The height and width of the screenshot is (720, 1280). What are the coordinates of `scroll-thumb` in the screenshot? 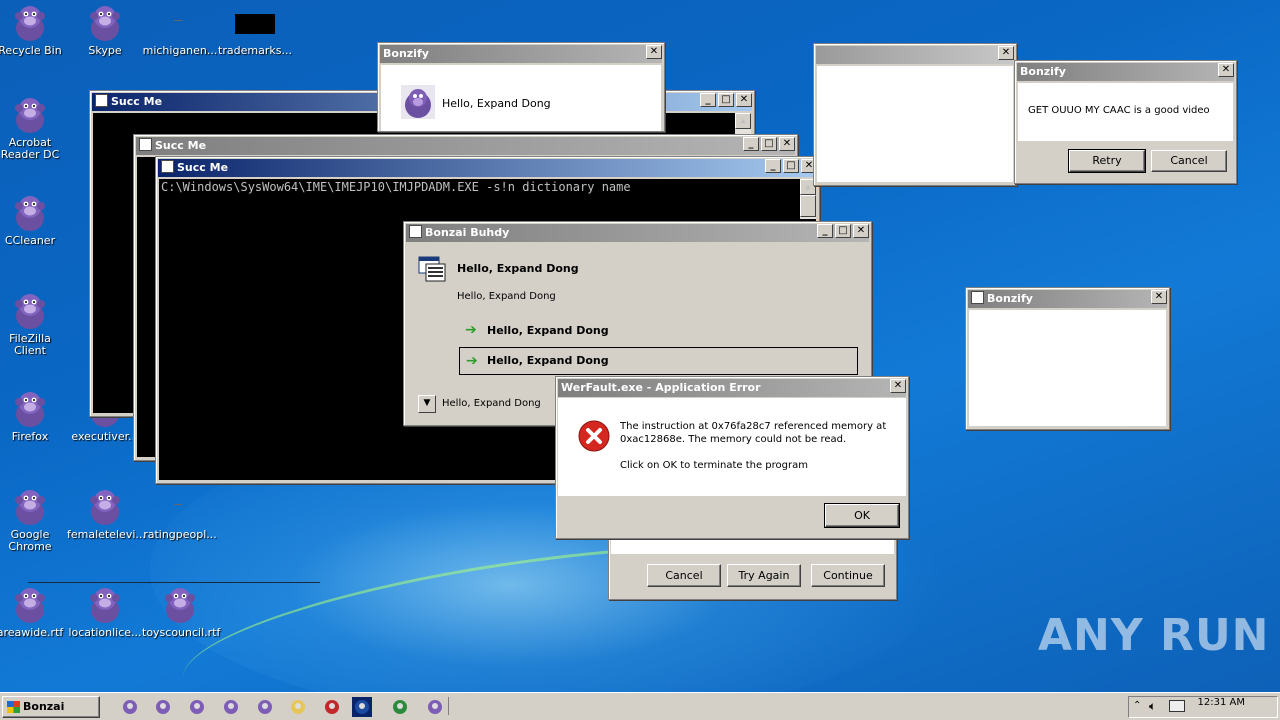 It's located at (808, 206).